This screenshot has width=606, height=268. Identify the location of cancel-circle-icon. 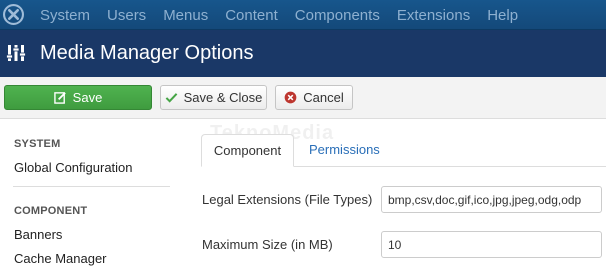
(290, 97).